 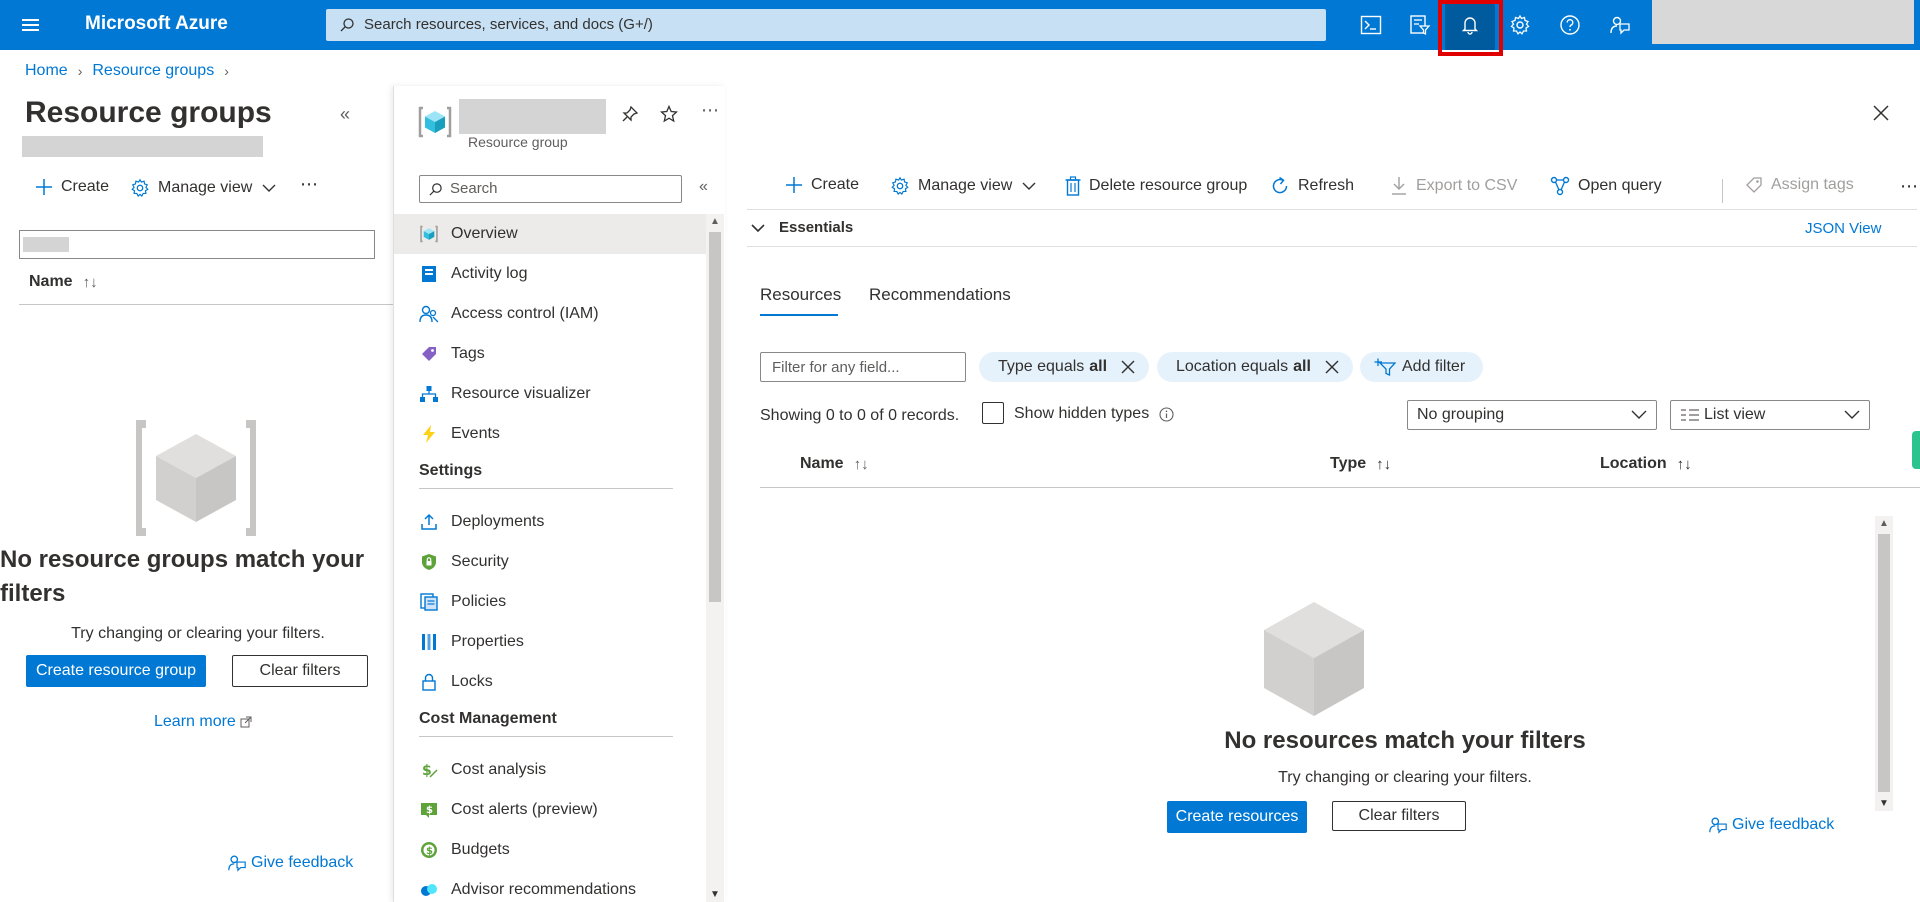 What do you see at coordinates (993, 413) in the screenshot?
I see `show-hidden-types-checkbox` at bounding box center [993, 413].